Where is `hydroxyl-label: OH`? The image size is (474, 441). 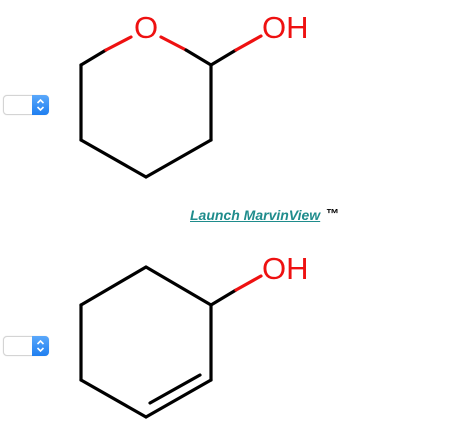
hydroxyl-label: OH is located at coordinates (285, 268).